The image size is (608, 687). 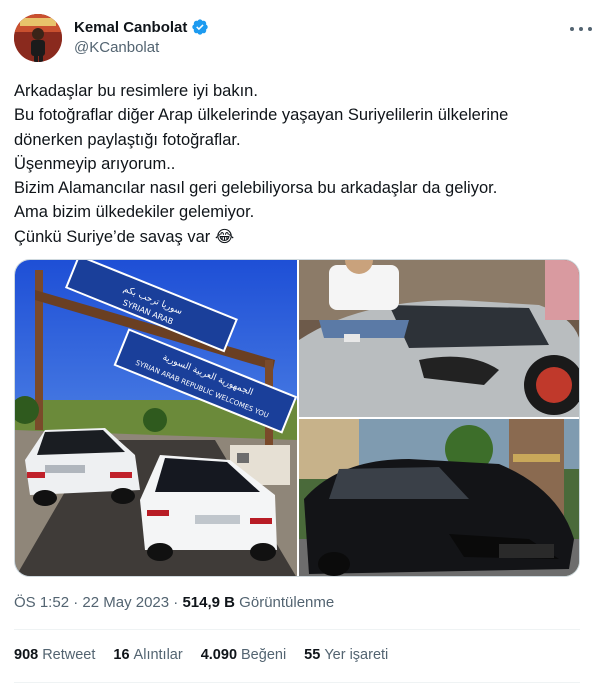 I want to click on views-count: 514,9 B, so click(x=209, y=602).